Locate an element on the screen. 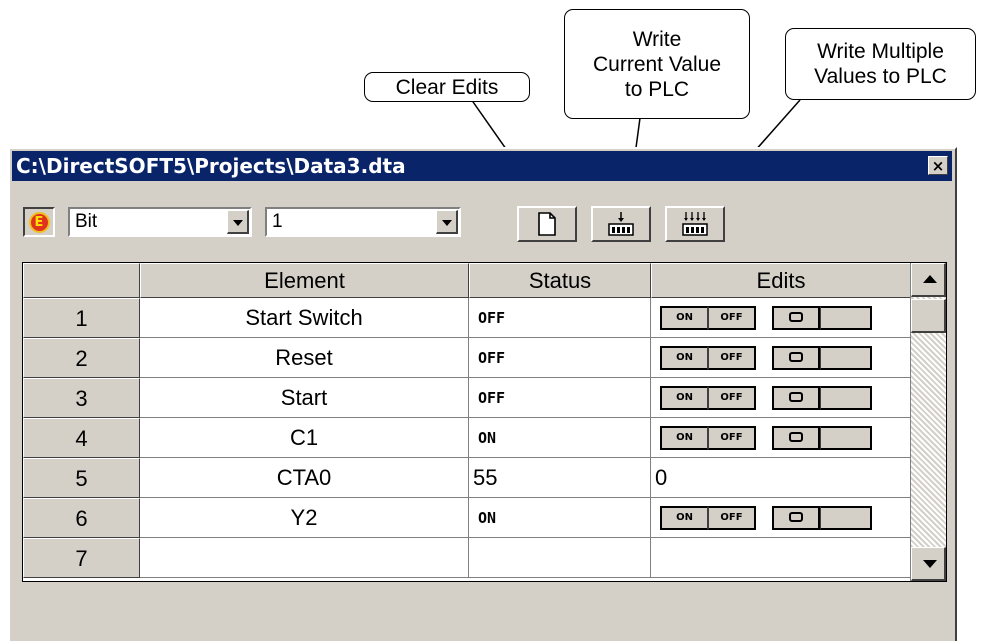 The image size is (983, 641). row-number-label: 2 is located at coordinates (81, 358).